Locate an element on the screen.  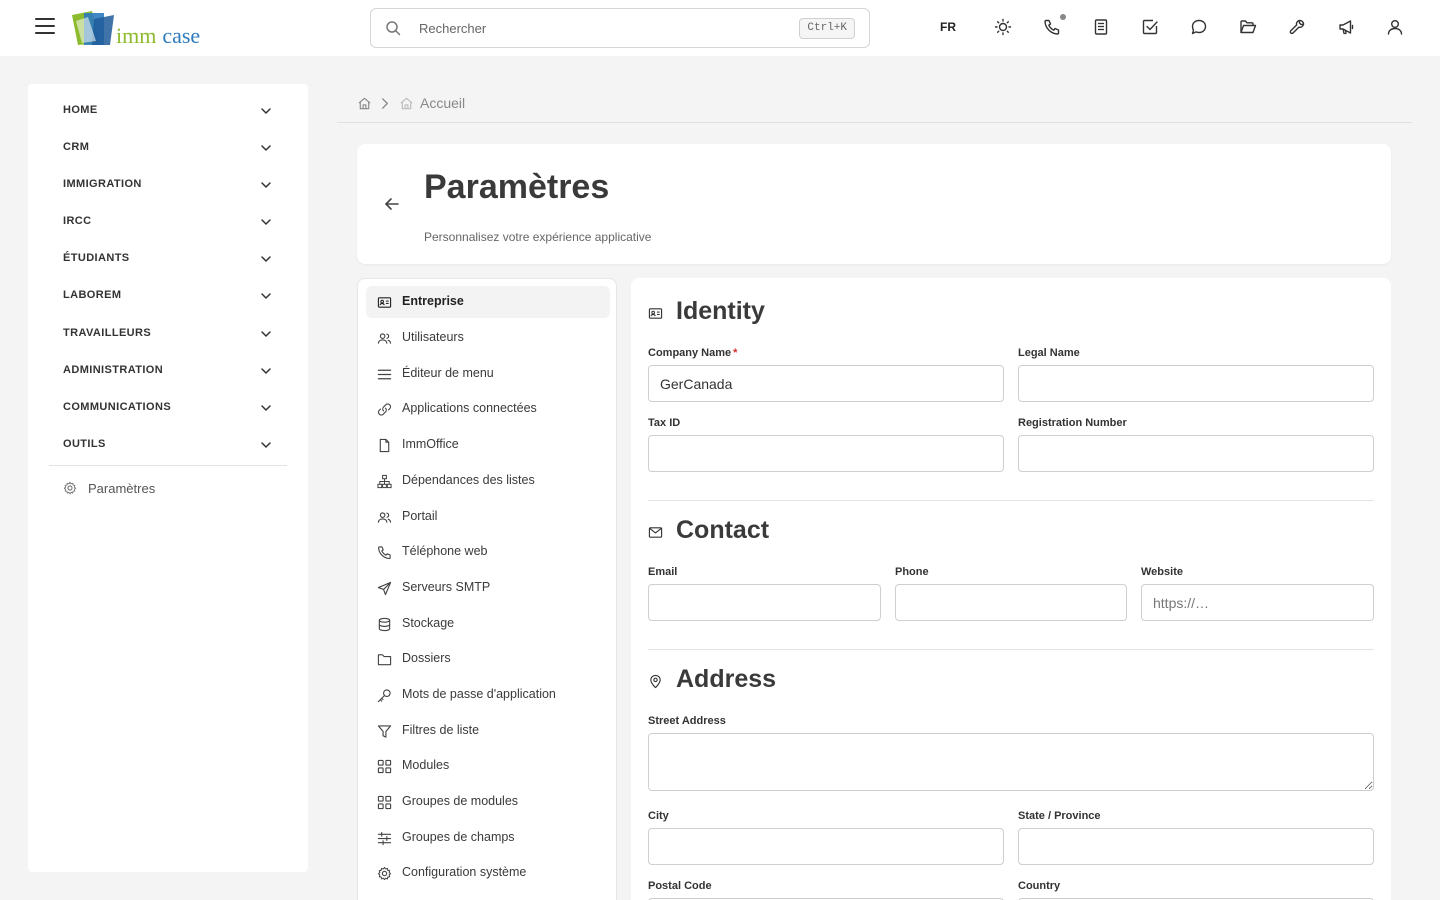
filter-icon is located at coordinates (384, 731).